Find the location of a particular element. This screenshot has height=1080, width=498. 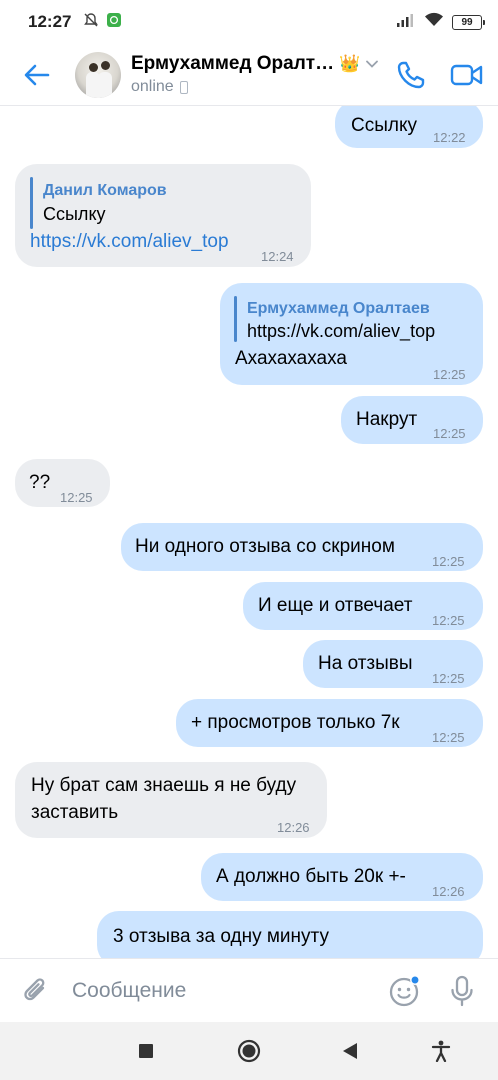

message-text: 3 отзыва за одну минуту is located at coordinates (221, 936).